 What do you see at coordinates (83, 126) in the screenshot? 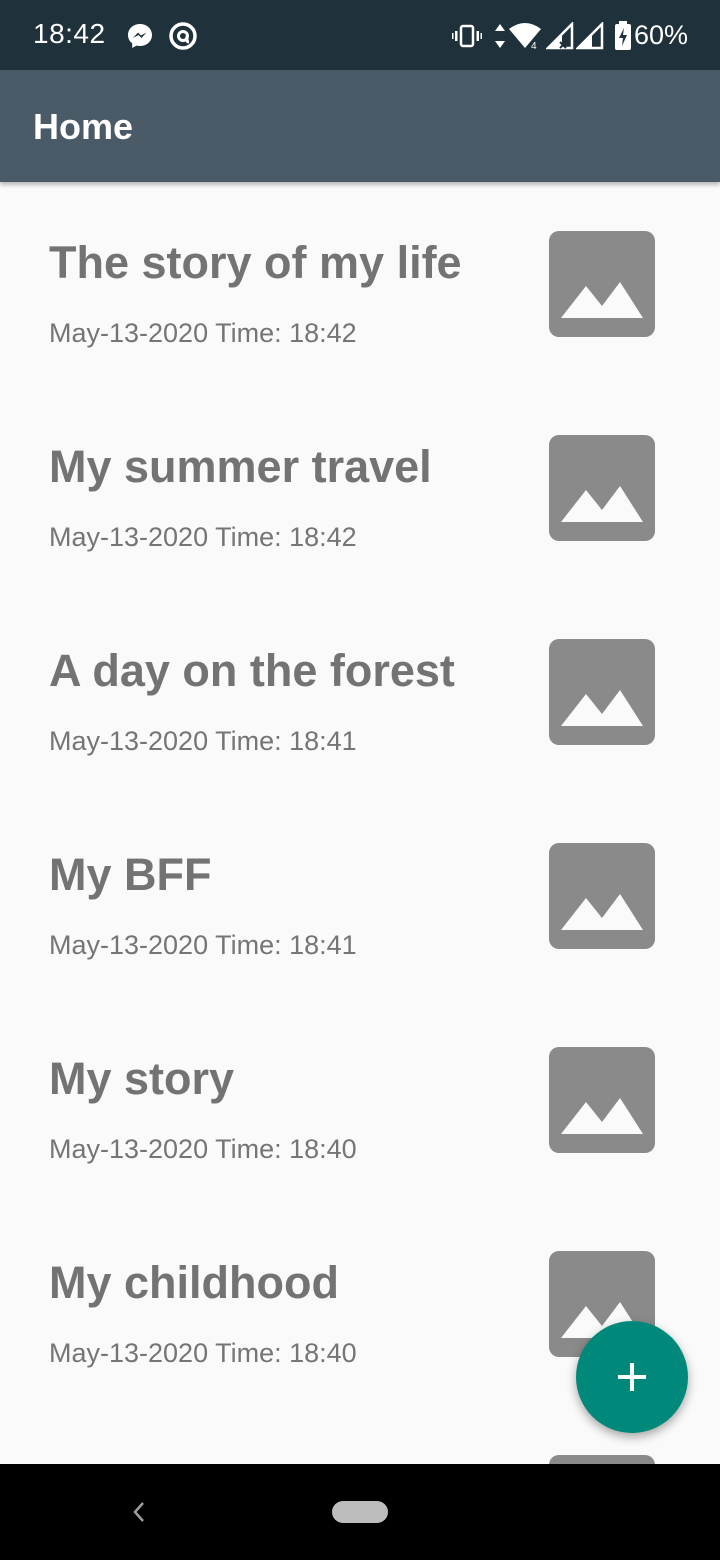
I see `page-title: Home` at bounding box center [83, 126].